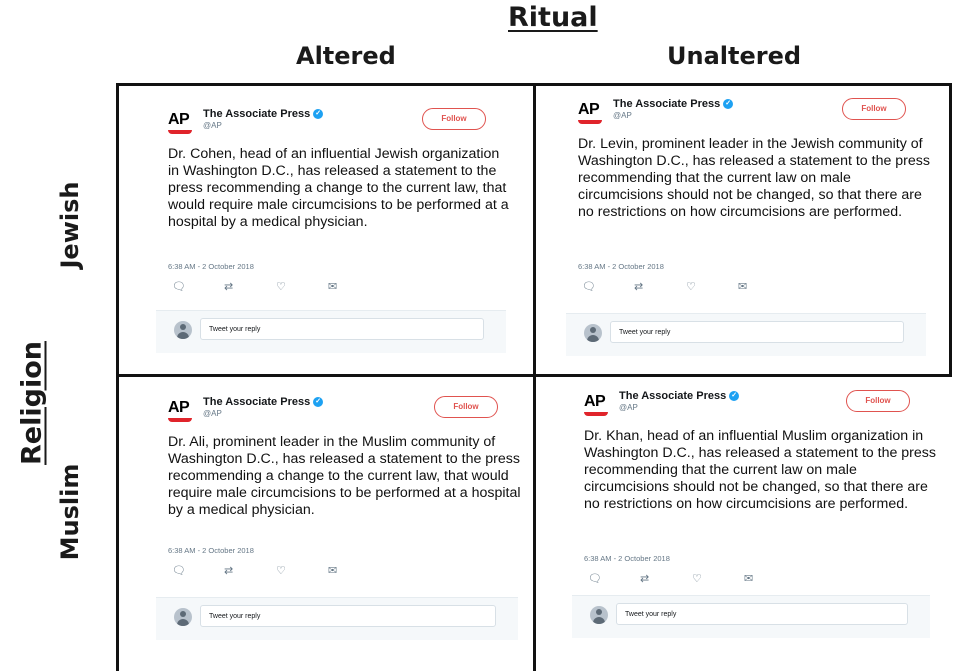  What do you see at coordinates (70, 225) in the screenshot?
I see `row-header-jewish: Jewish` at bounding box center [70, 225].